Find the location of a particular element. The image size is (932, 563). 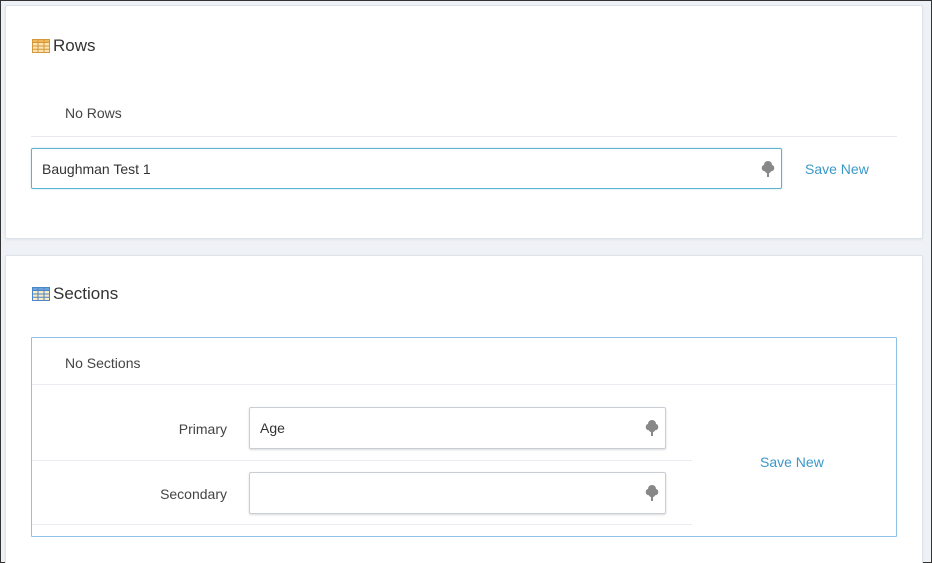

sections-title-text: Sections is located at coordinates (86, 293).